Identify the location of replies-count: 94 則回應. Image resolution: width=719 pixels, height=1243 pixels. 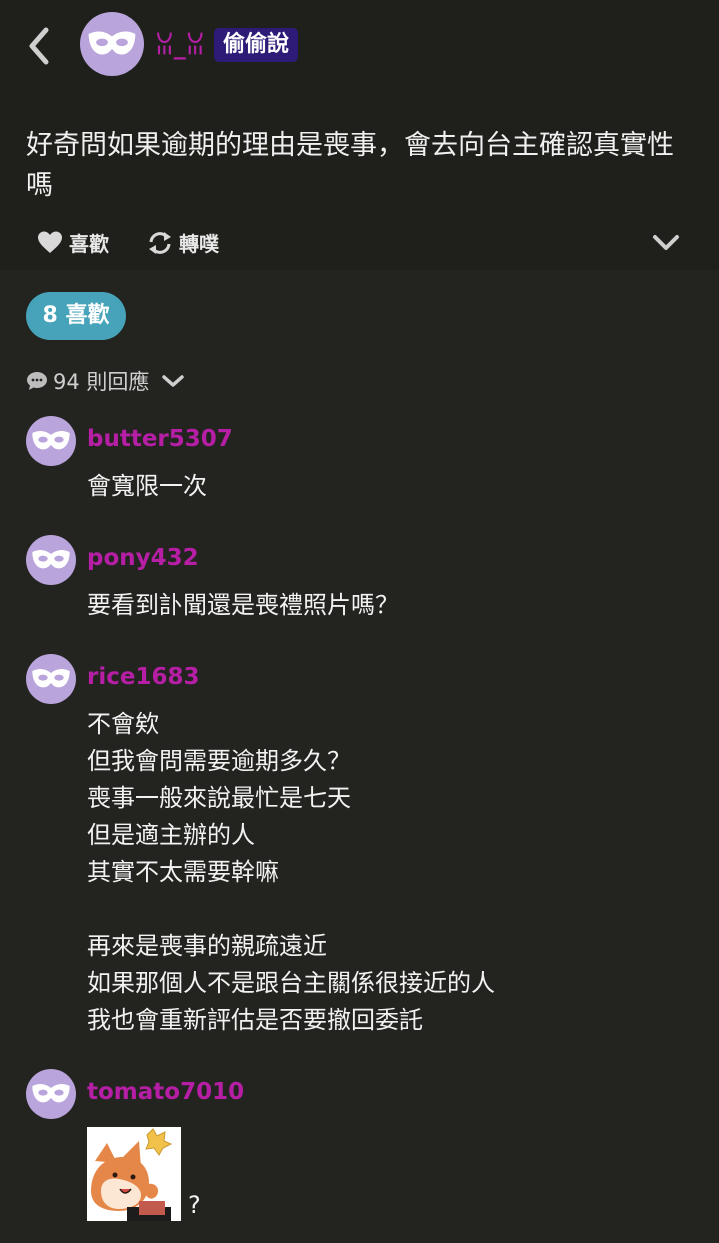
(101, 382).